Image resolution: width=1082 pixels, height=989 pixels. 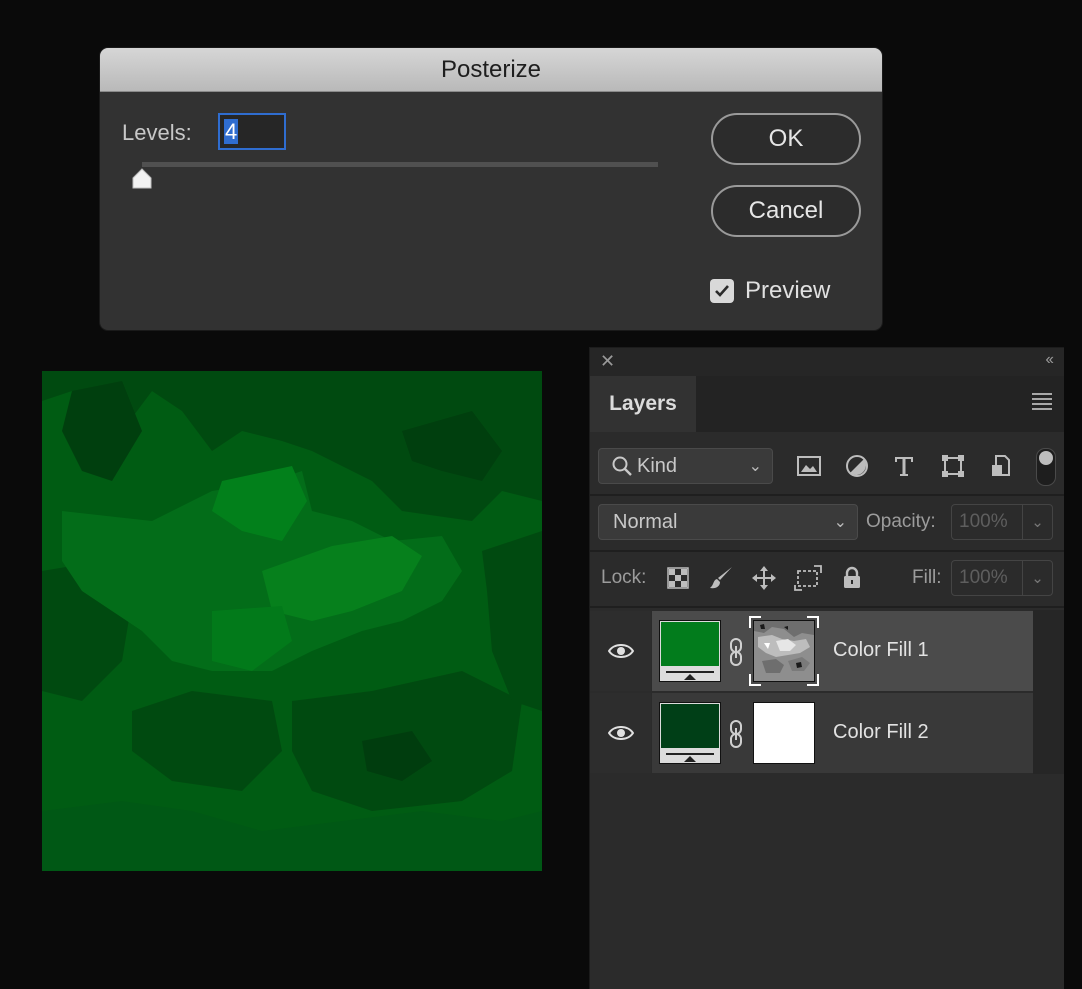 I want to click on type-filter-icon, so click(x=904, y=466).